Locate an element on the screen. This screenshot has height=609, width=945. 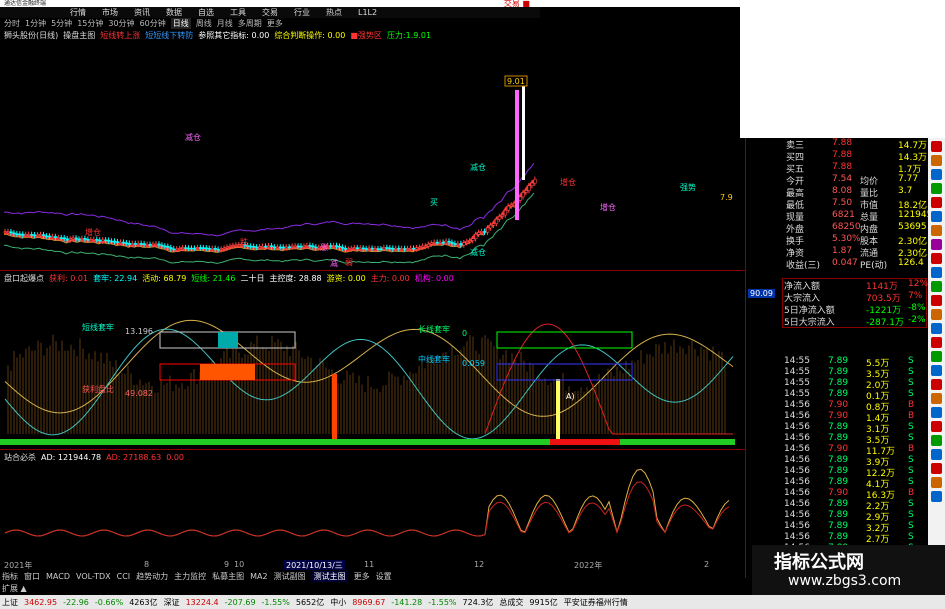
indicator-tab-1: 窗口 is located at coordinates (32, 576).